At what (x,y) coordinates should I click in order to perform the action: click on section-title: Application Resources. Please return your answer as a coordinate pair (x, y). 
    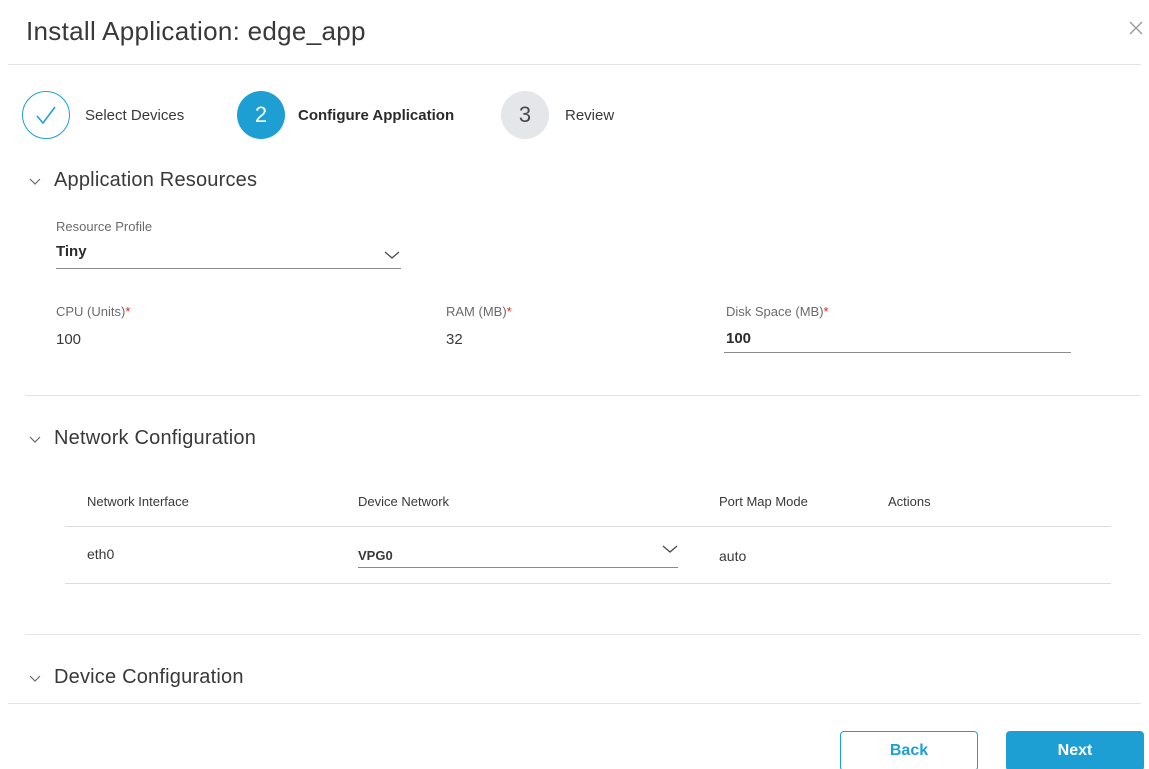
    Looking at the image, I should click on (156, 180).